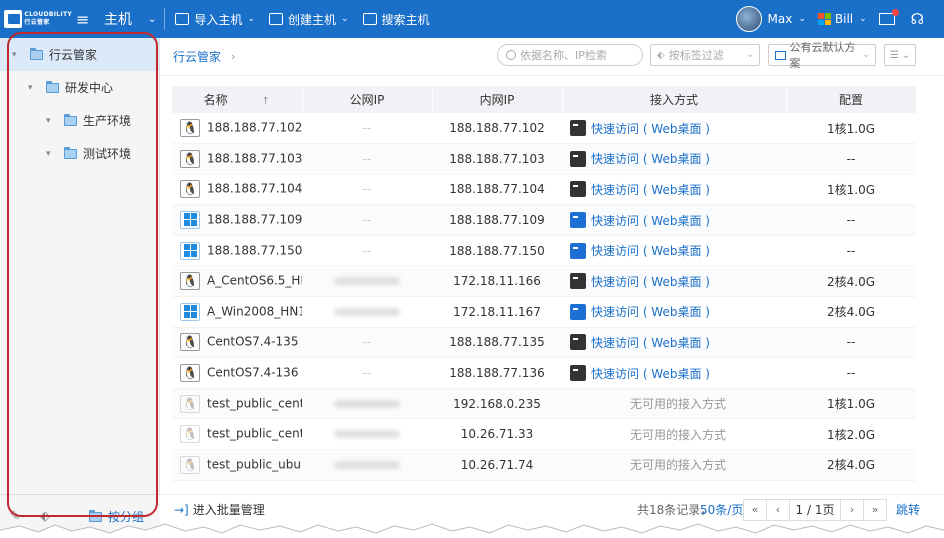 The height and width of the screenshot is (538, 944). What do you see at coordinates (252, 342) in the screenshot?
I see `host-name: CentOS7.4-135` at bounding box center [252, 342].